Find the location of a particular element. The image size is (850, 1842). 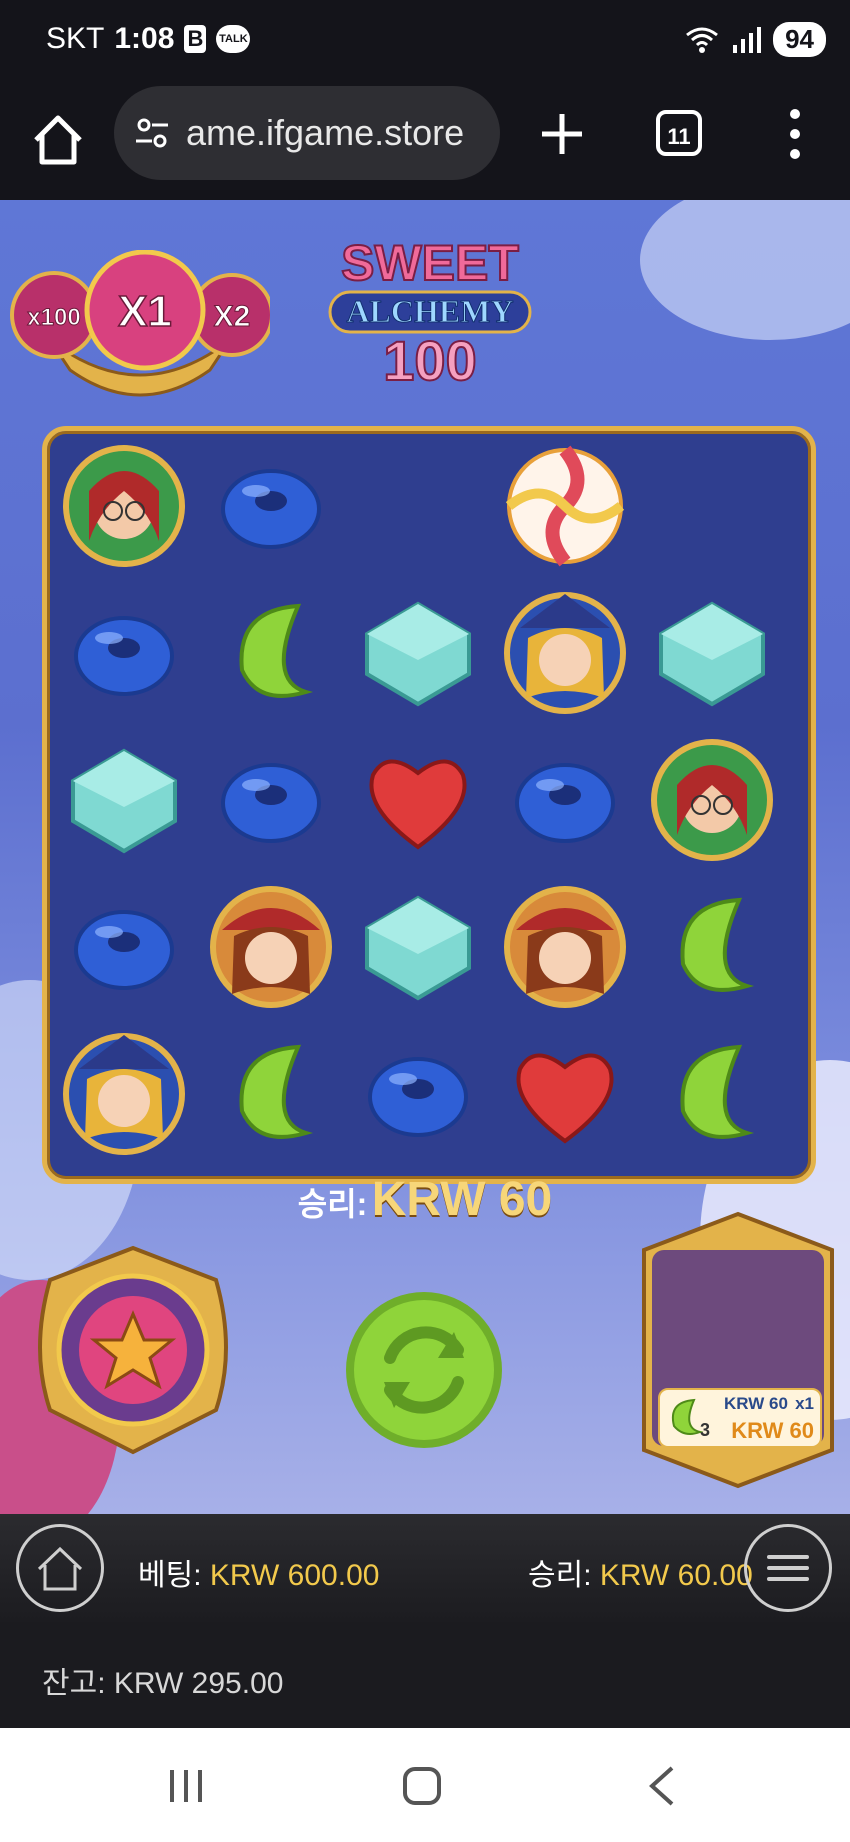

bet-display: 베팅: KRW 600.00 is located at coordinates (258, 1572).